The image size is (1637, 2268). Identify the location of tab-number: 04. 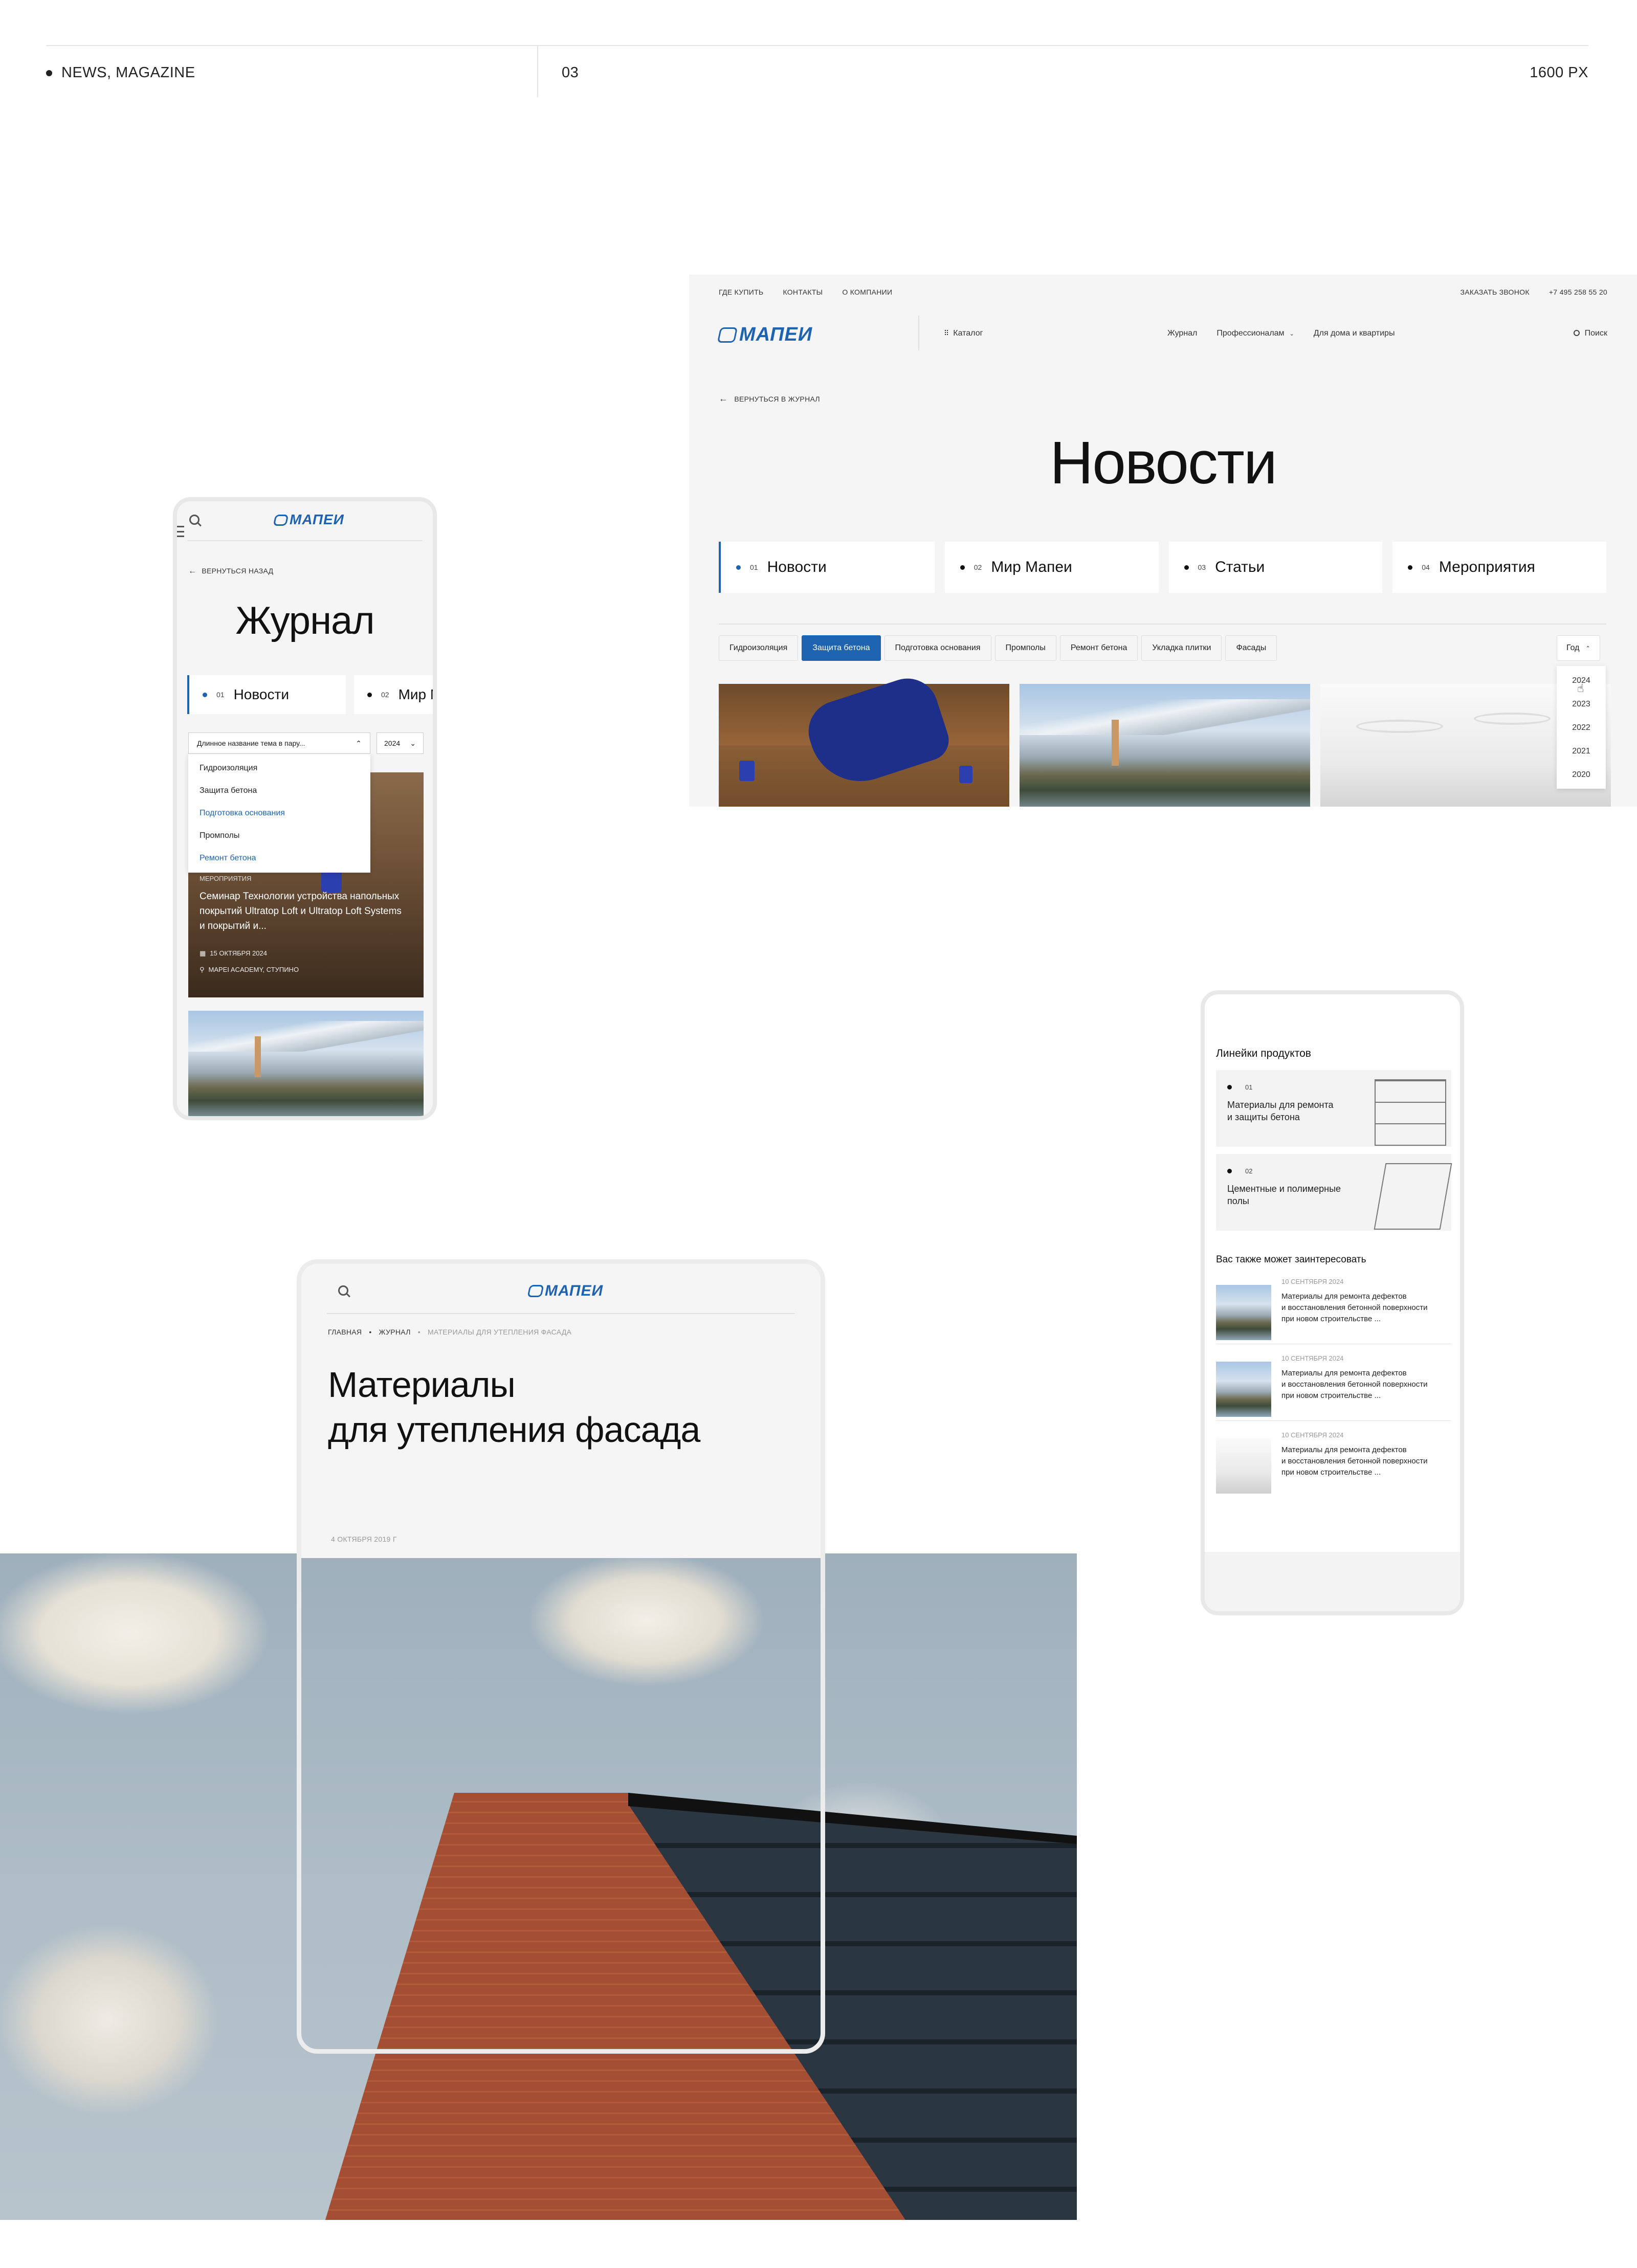
(1426, 567).